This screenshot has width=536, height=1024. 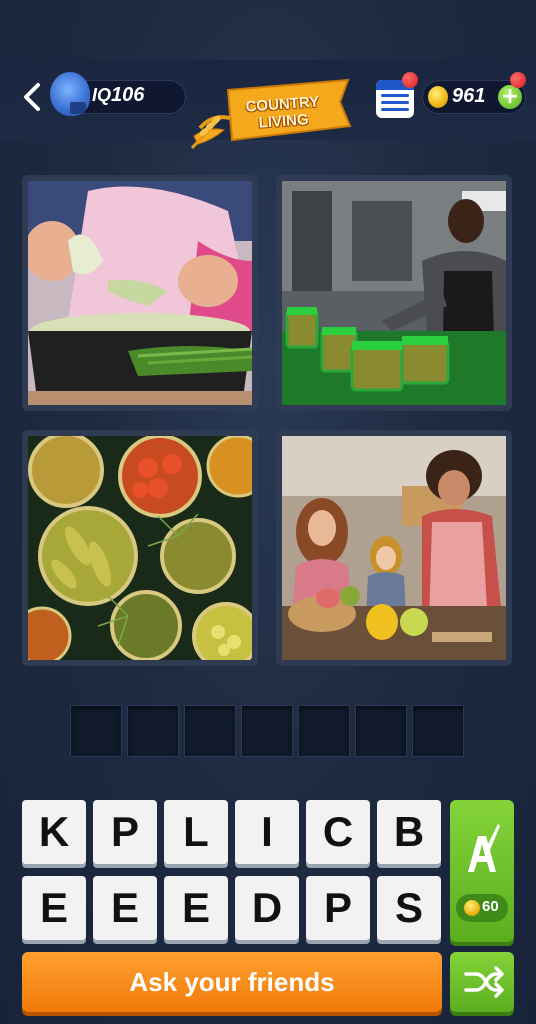 I want to click on photo-family-cooking-image, so click(x=394, y=548).